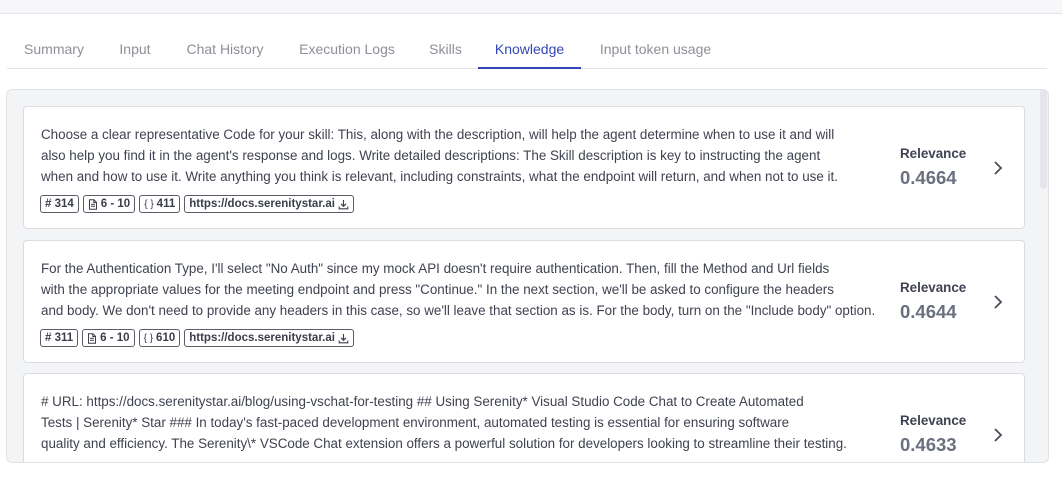  Describe the element at coordinates (347, 50) in the screenshot. I see `tab-execution-logs: Execution Logs` at that location.